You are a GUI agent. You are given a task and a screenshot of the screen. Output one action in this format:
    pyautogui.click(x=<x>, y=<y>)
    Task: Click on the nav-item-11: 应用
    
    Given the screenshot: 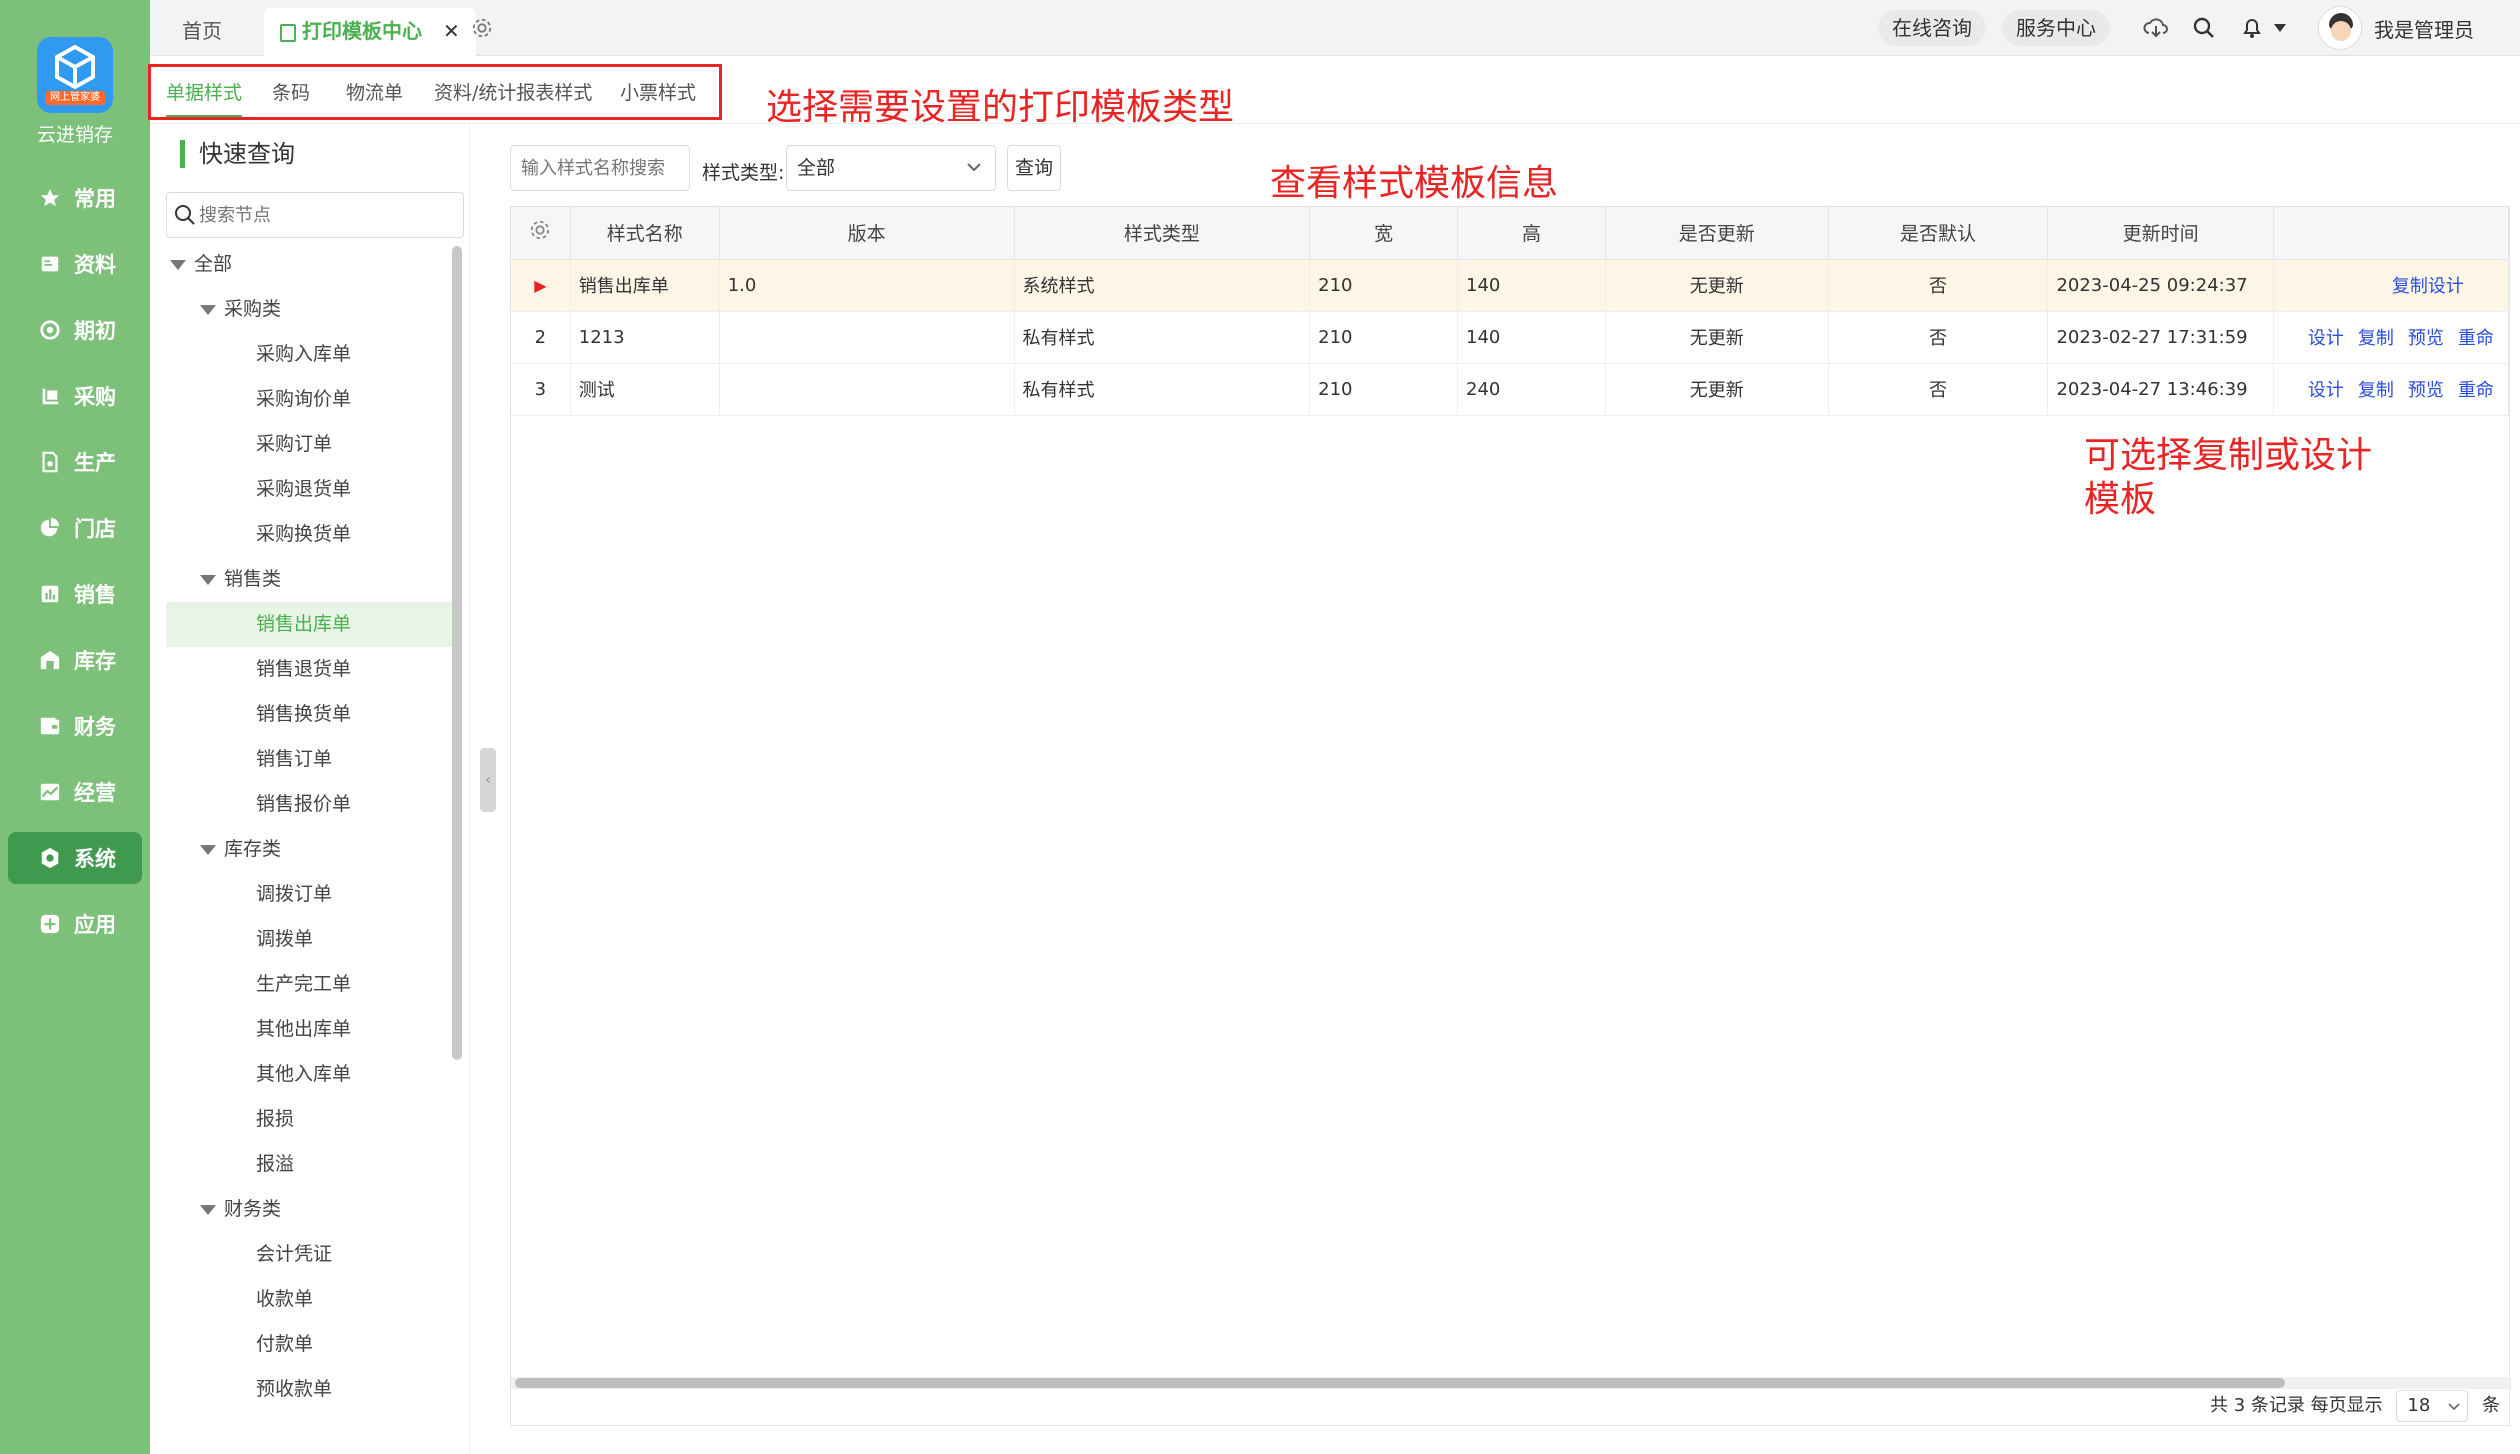 What is the action you would take?
    pyautogui.click(x=75, y=924)
    